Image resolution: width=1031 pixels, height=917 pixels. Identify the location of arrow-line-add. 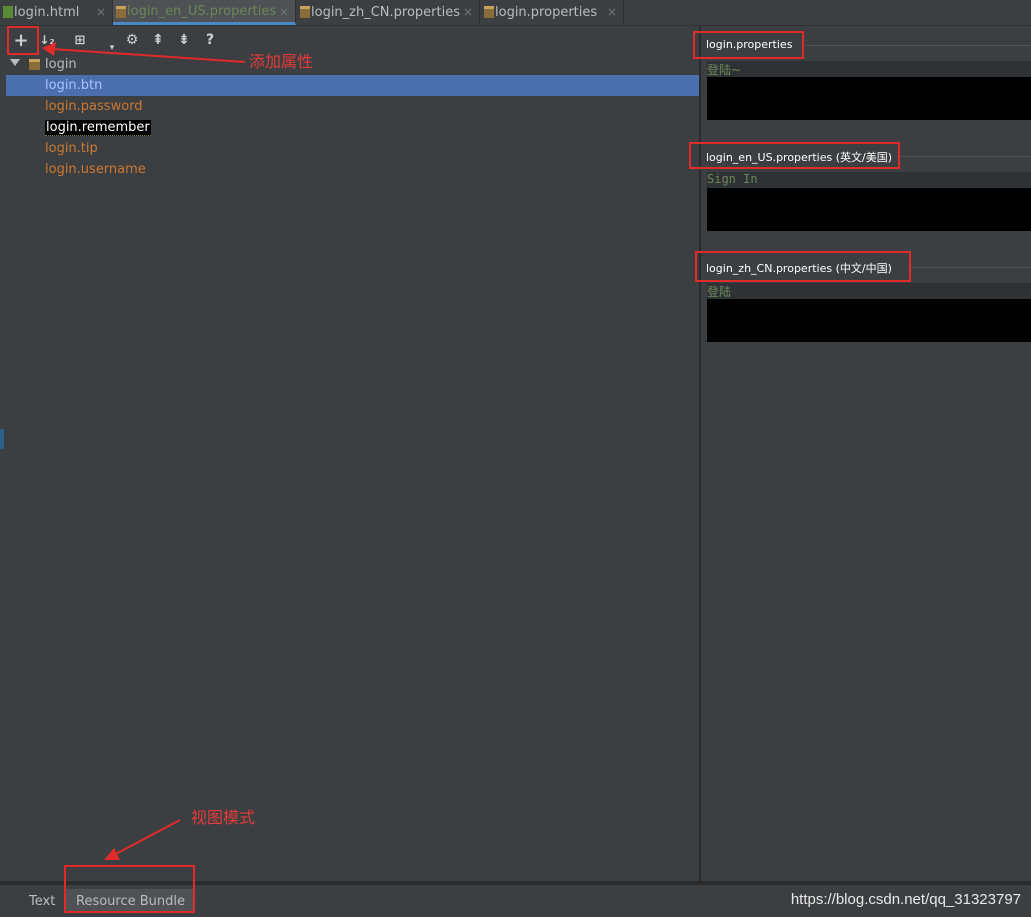
(148, 55).